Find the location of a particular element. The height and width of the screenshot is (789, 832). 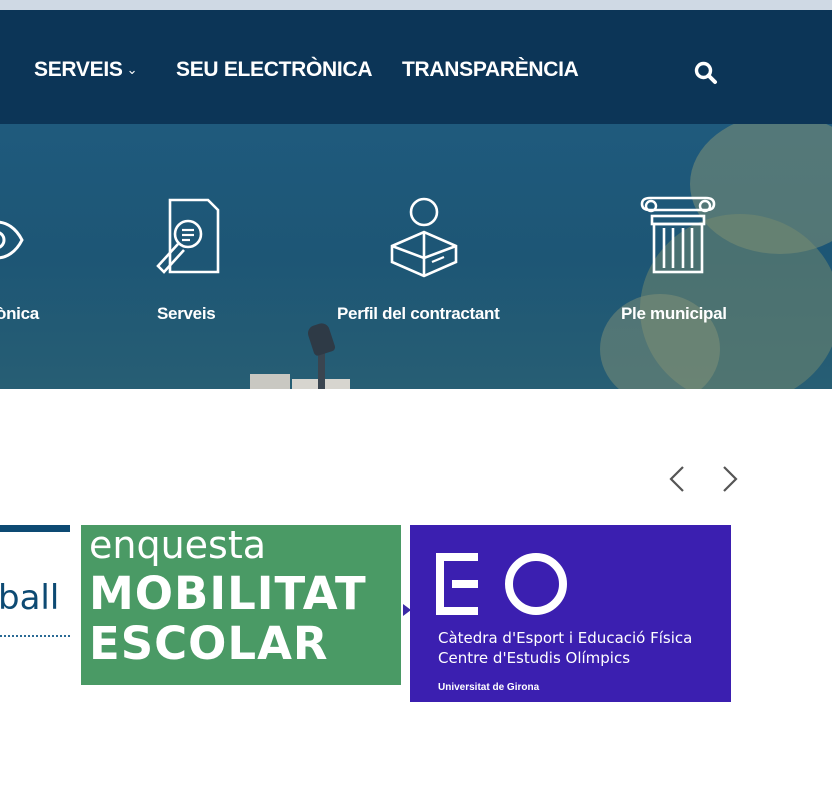

banner-line: Universitat de Girona is located at coordinates (489, 687).